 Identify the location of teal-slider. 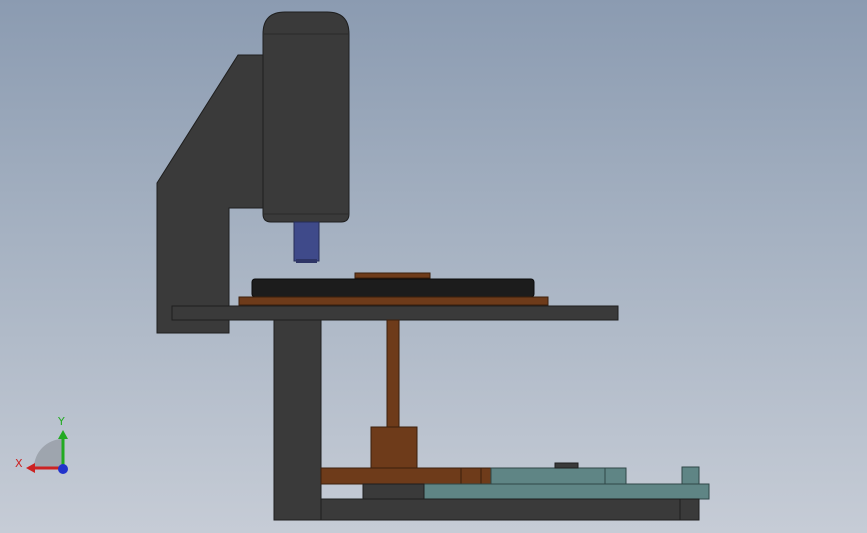
(558, 476).